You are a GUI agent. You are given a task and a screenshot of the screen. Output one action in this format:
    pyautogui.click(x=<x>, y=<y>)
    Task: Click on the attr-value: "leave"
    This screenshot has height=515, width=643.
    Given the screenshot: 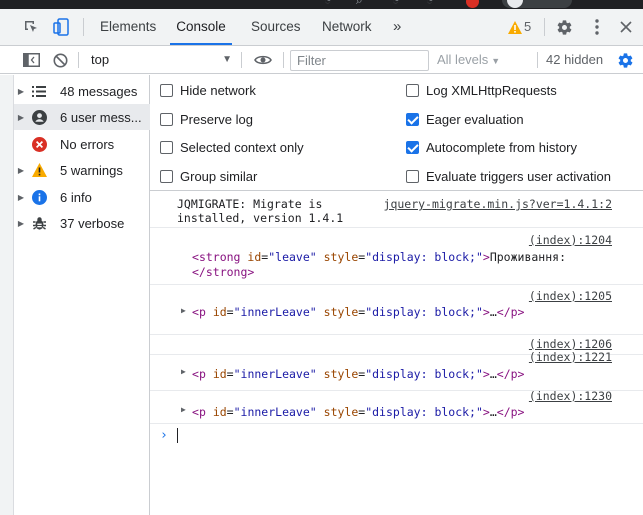 What is the action you would take?
    pyautogui.click(x=292, y=257)
    